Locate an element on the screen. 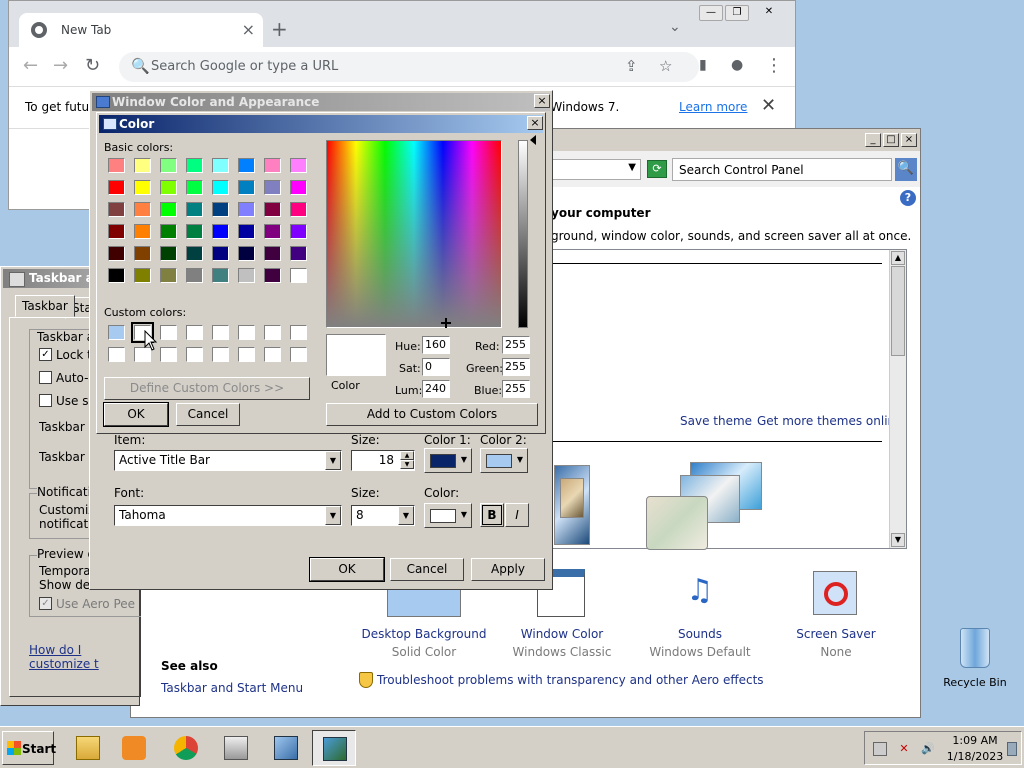 Image resolution: width=1024 pixels, height=768 pixels. help-link: How do I customize t is located at coordinates (84, 657).